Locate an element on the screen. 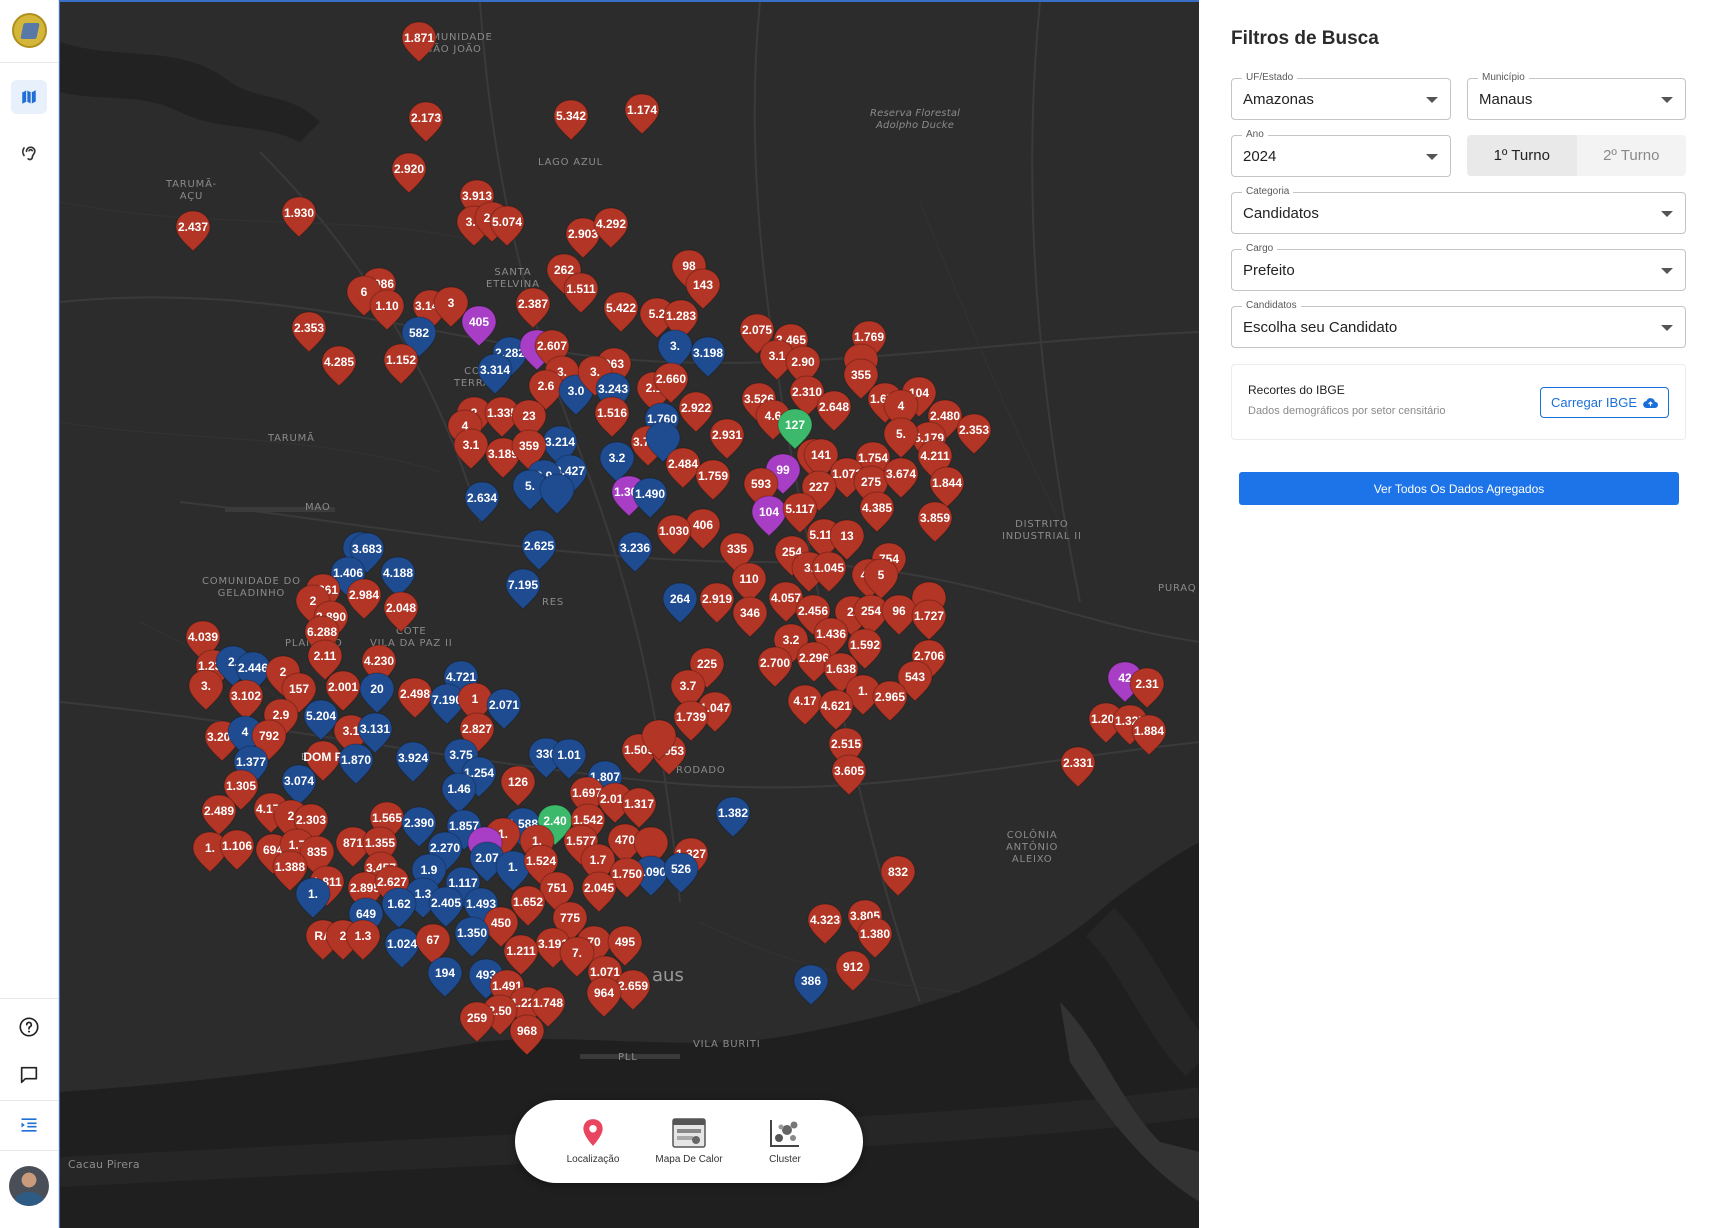 The width and height of the screenshot is (1718, 1228). map-marker: 7.195 is located at coordinates (523, 589).